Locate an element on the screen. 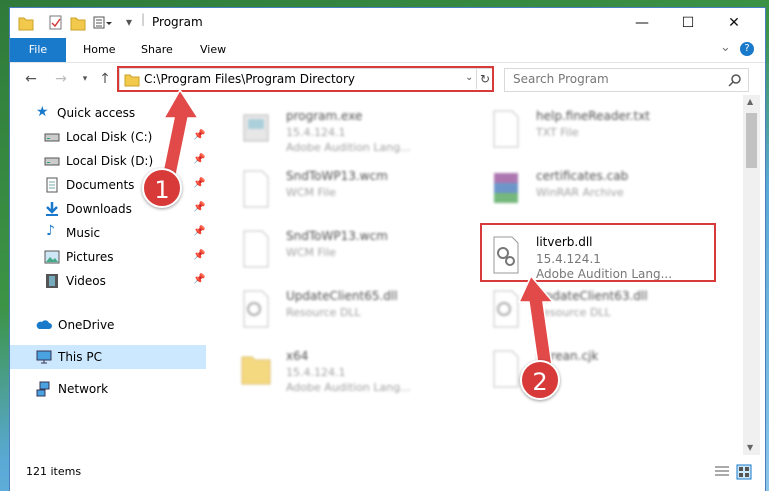 The image size is (769, 491). tab-view: View is located at coordinates (213, 50).